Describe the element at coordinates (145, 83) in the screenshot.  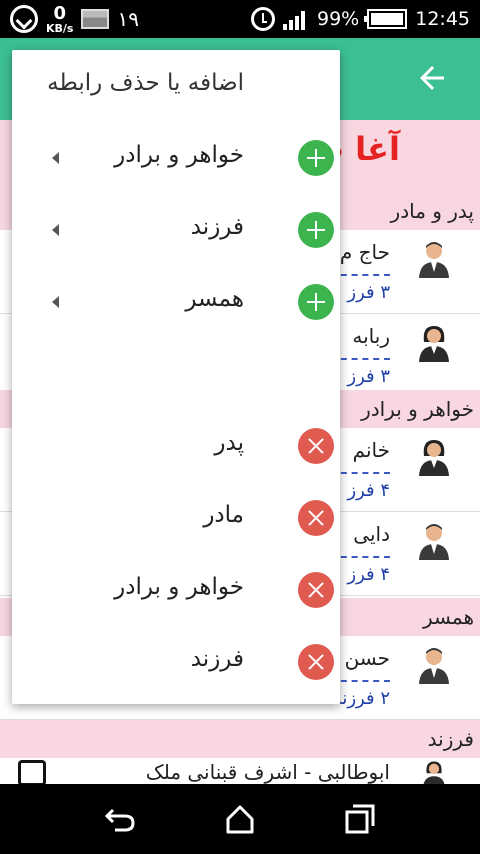
I see `popup-title: اضافه یا حذف رابطه` at that location.